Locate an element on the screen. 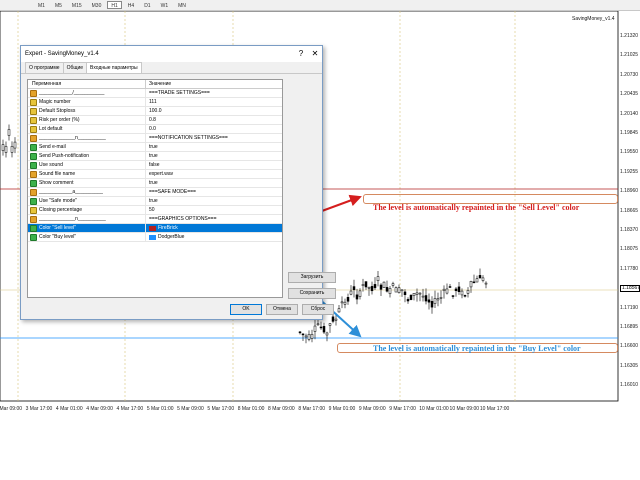 This screenshot has width=640, height=480. param-value: 0.8 is located at coordinates (152, 120).